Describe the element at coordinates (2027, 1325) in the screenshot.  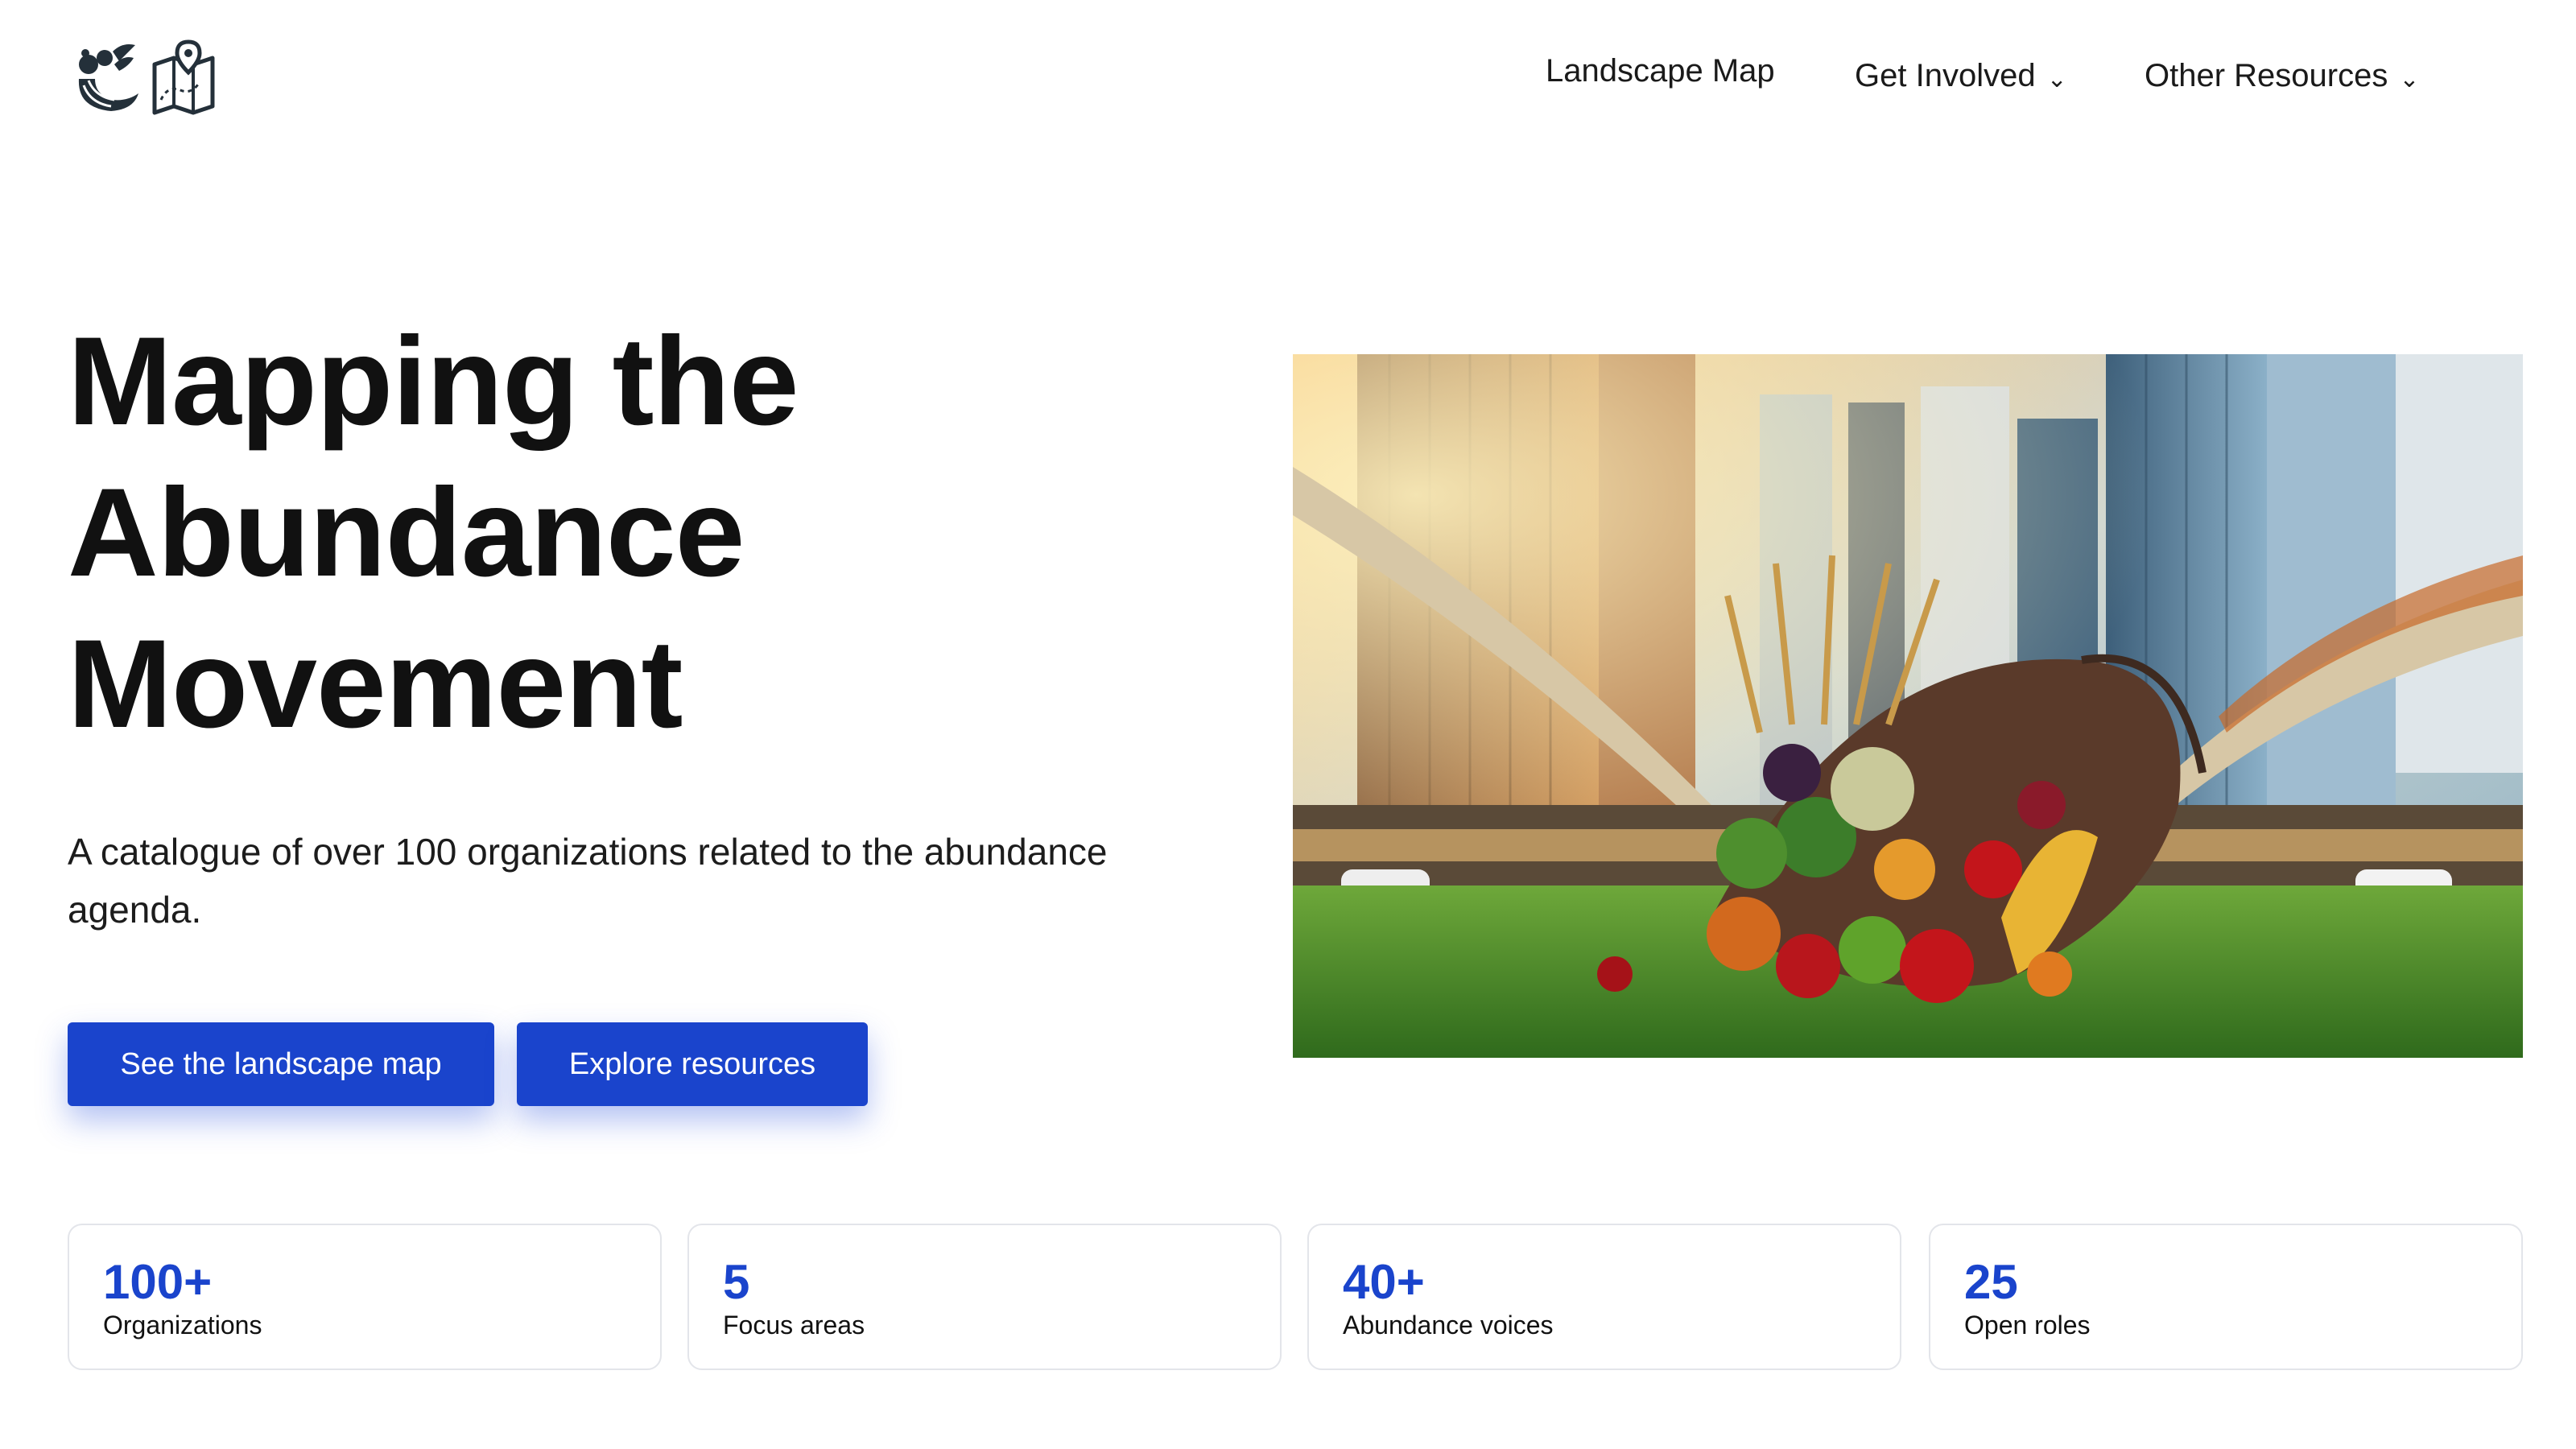
I see `stat-label: Open roles` at that location.